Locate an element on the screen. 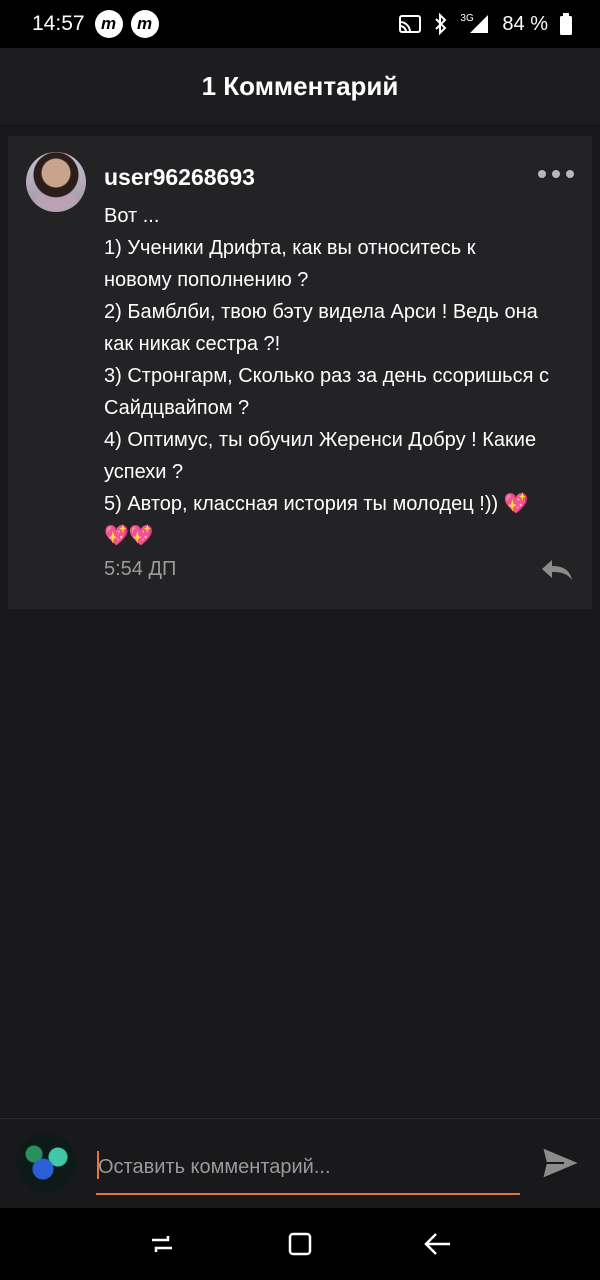 The height and width of the screenshot is (1280, 600). comment-line: Сайдцвайпом ? is located at coordinates (177, 408).